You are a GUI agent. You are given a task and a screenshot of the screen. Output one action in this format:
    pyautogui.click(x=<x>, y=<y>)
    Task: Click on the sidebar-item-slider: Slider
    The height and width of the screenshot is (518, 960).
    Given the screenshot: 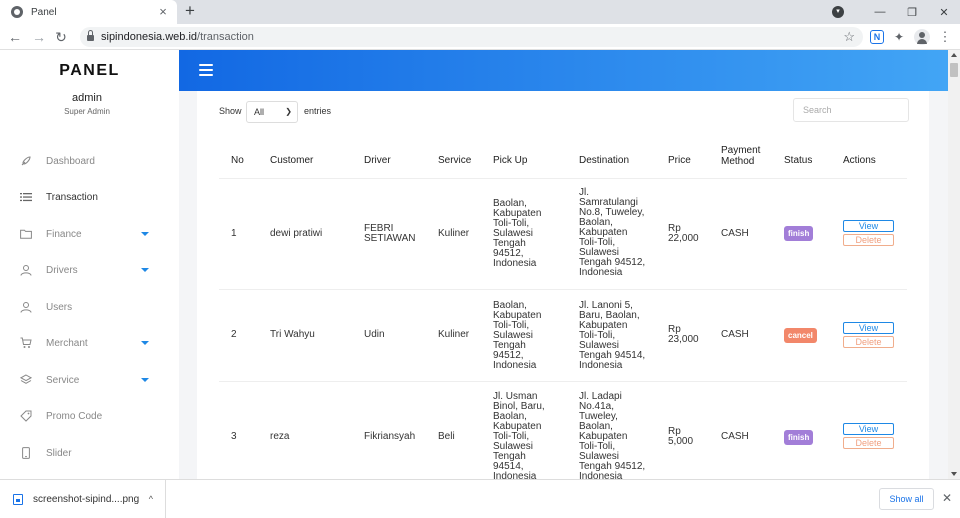 What is the action you would take?
    pyautogui.click(x=89, y=453)
    